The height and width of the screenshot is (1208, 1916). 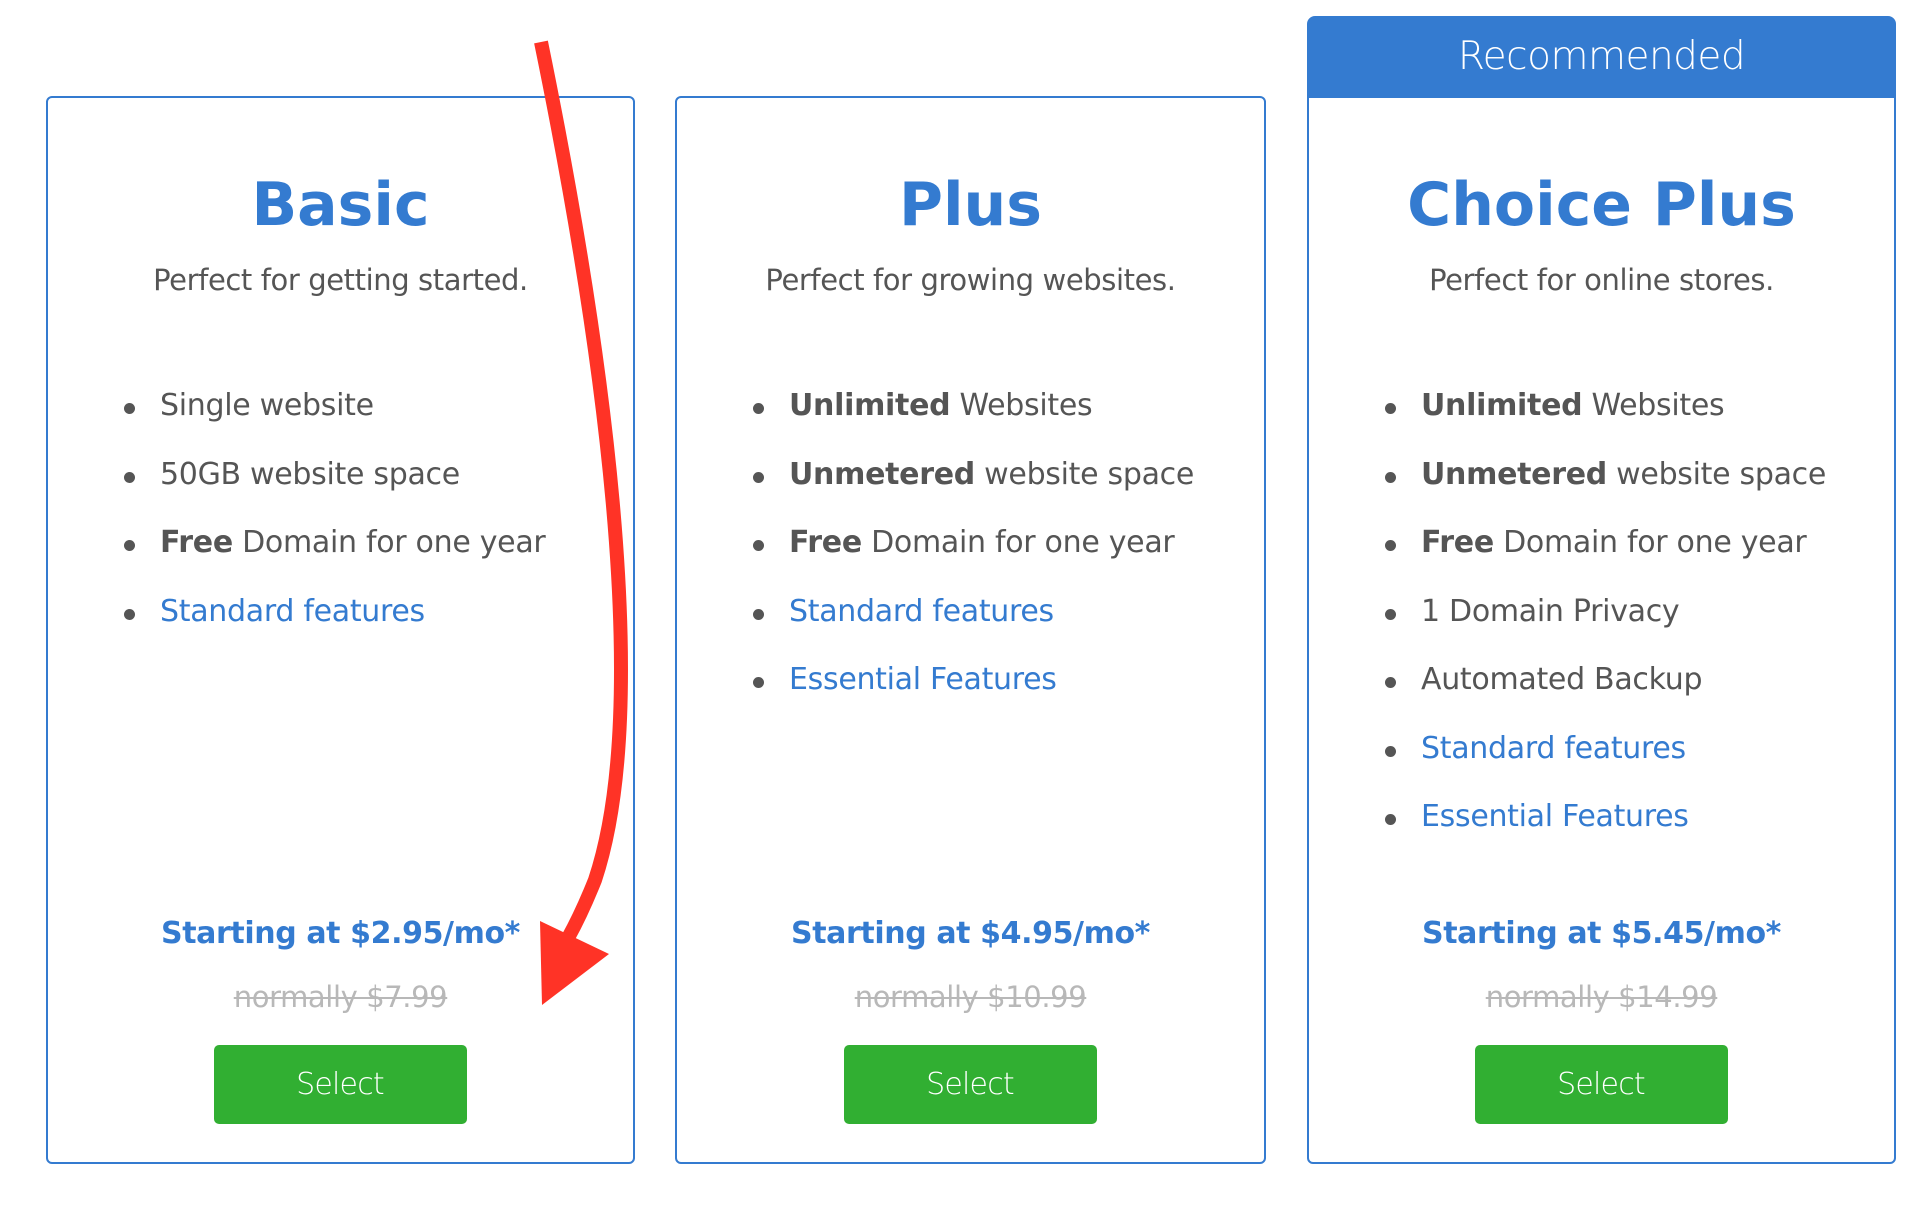 What do you see at coordinates (340, 205) in the screenshot?
I see `plan-title: Basic` at bounding box center [340, 205].